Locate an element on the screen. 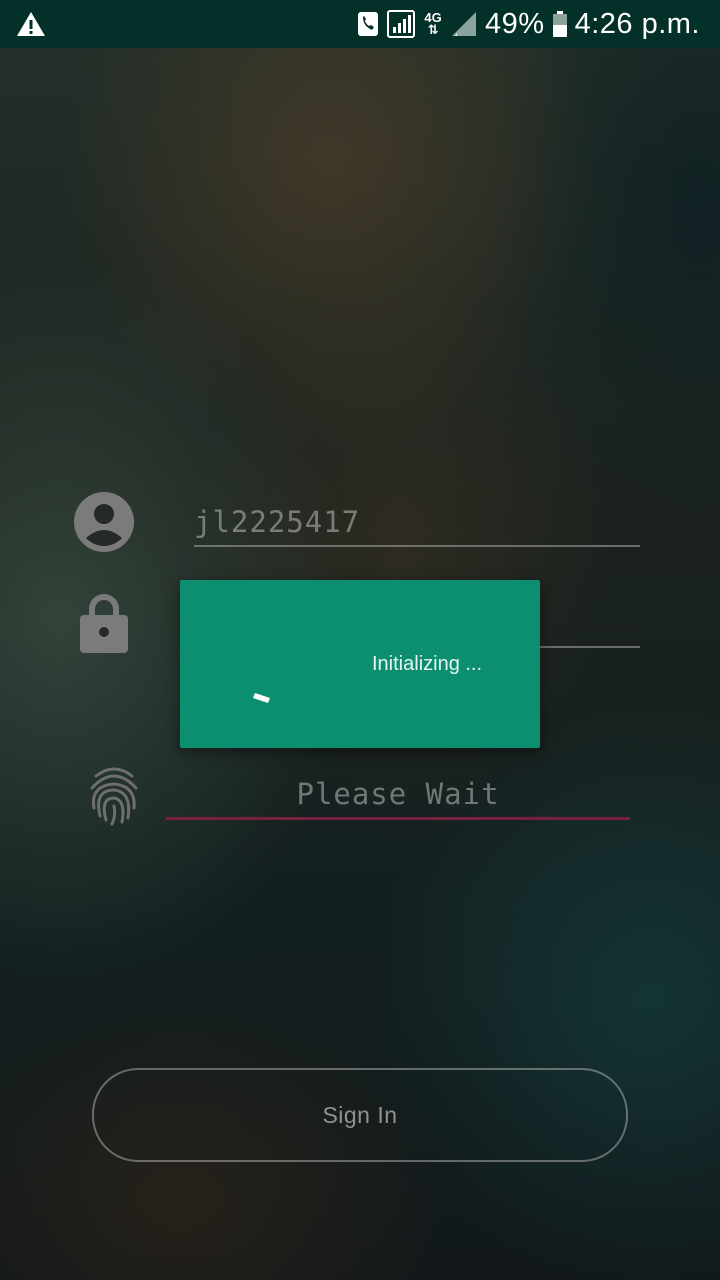 The width and height of the screenshot is (720, 1280). fingerprint-icon is located at coordinates (114, 796).